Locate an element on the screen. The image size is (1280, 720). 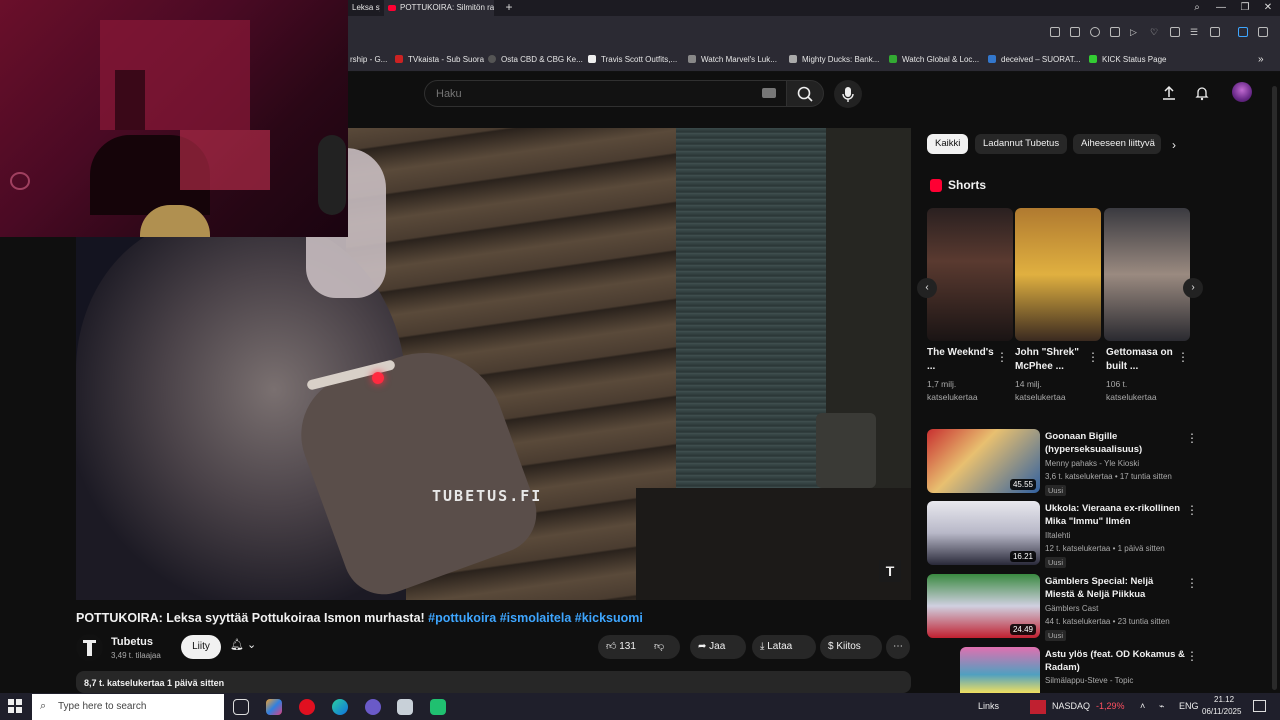
chip-related: Aiheeseen liittyvä is located at coordinates (1117, 144).